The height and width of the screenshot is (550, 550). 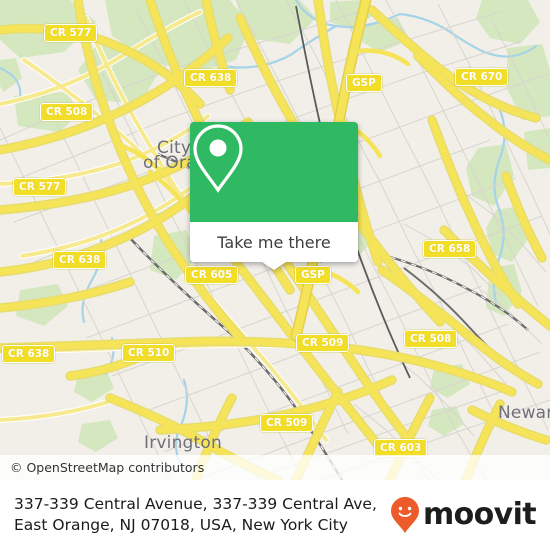 I want to click on moovit-smiley-pin-icon, so click(x=404, y=515).